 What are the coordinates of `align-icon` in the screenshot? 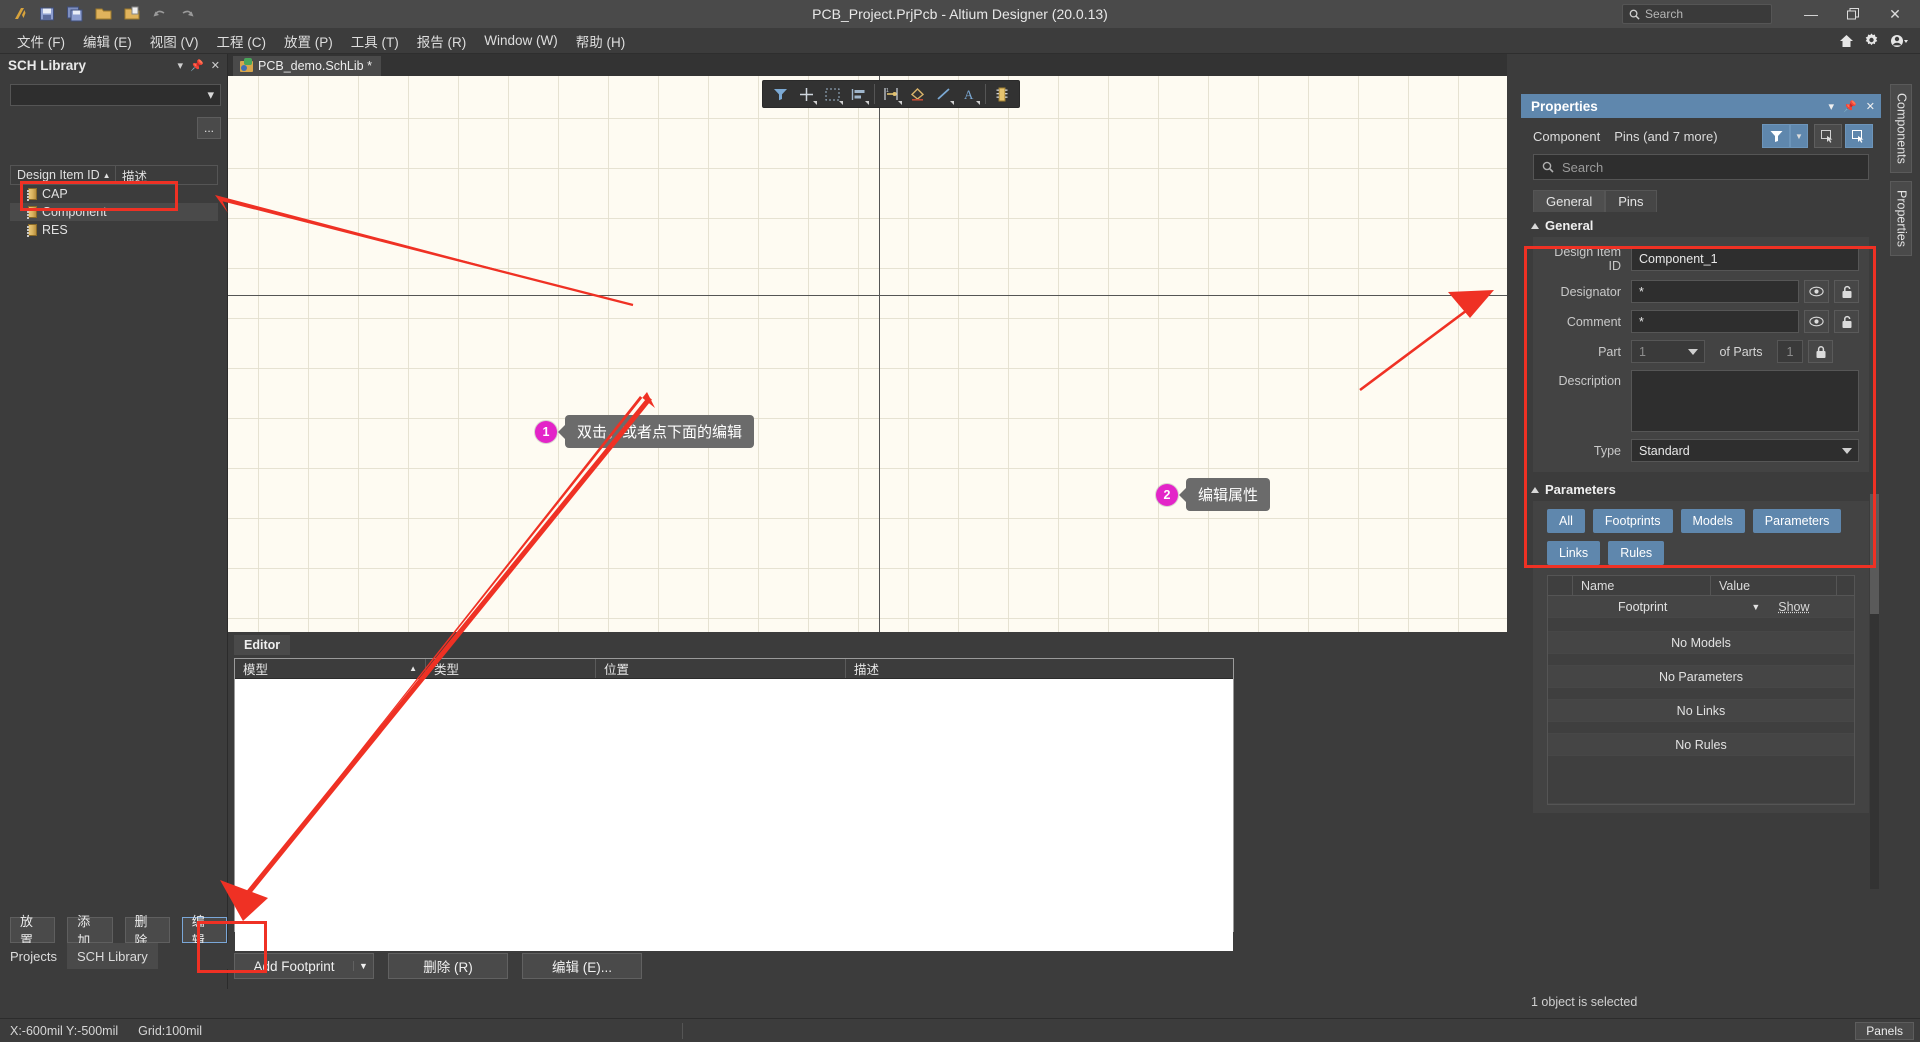 It's located at (858, 94).